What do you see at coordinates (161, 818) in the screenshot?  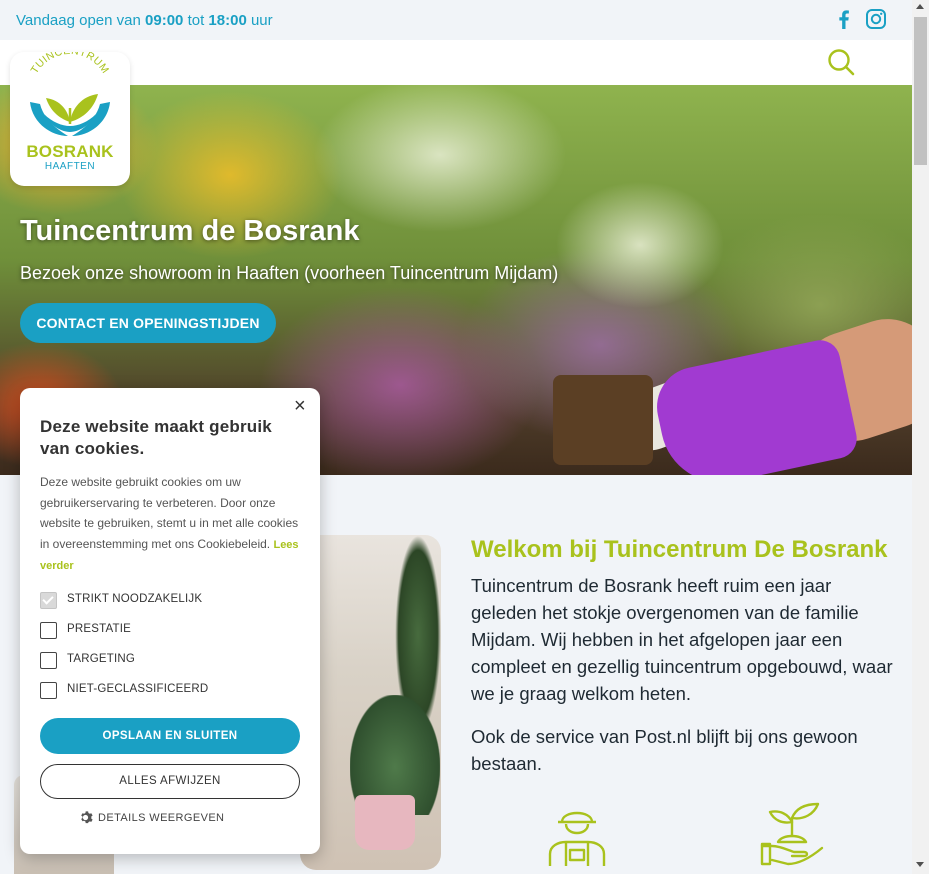 I see `details-label: DETAILS WEERGEVEN` at bounding box center [161, 818].